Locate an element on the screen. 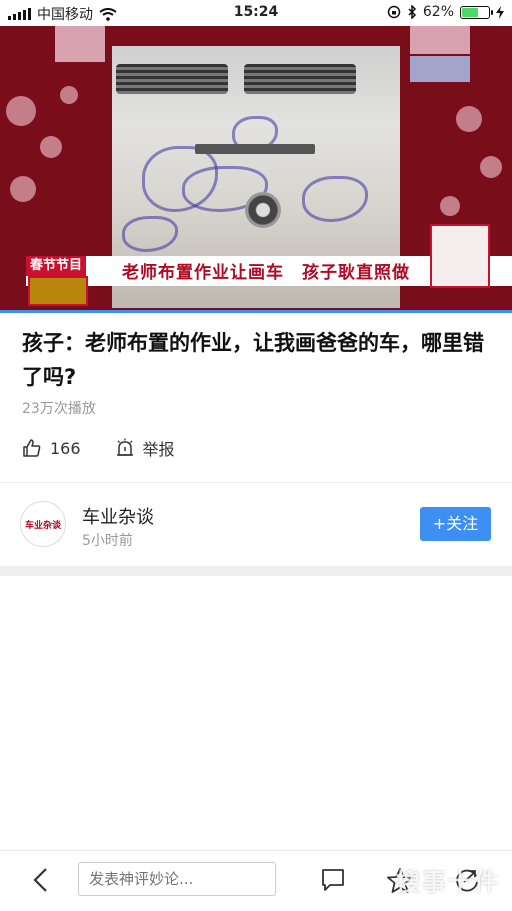  program-logo is located at coordinates (58, 291).